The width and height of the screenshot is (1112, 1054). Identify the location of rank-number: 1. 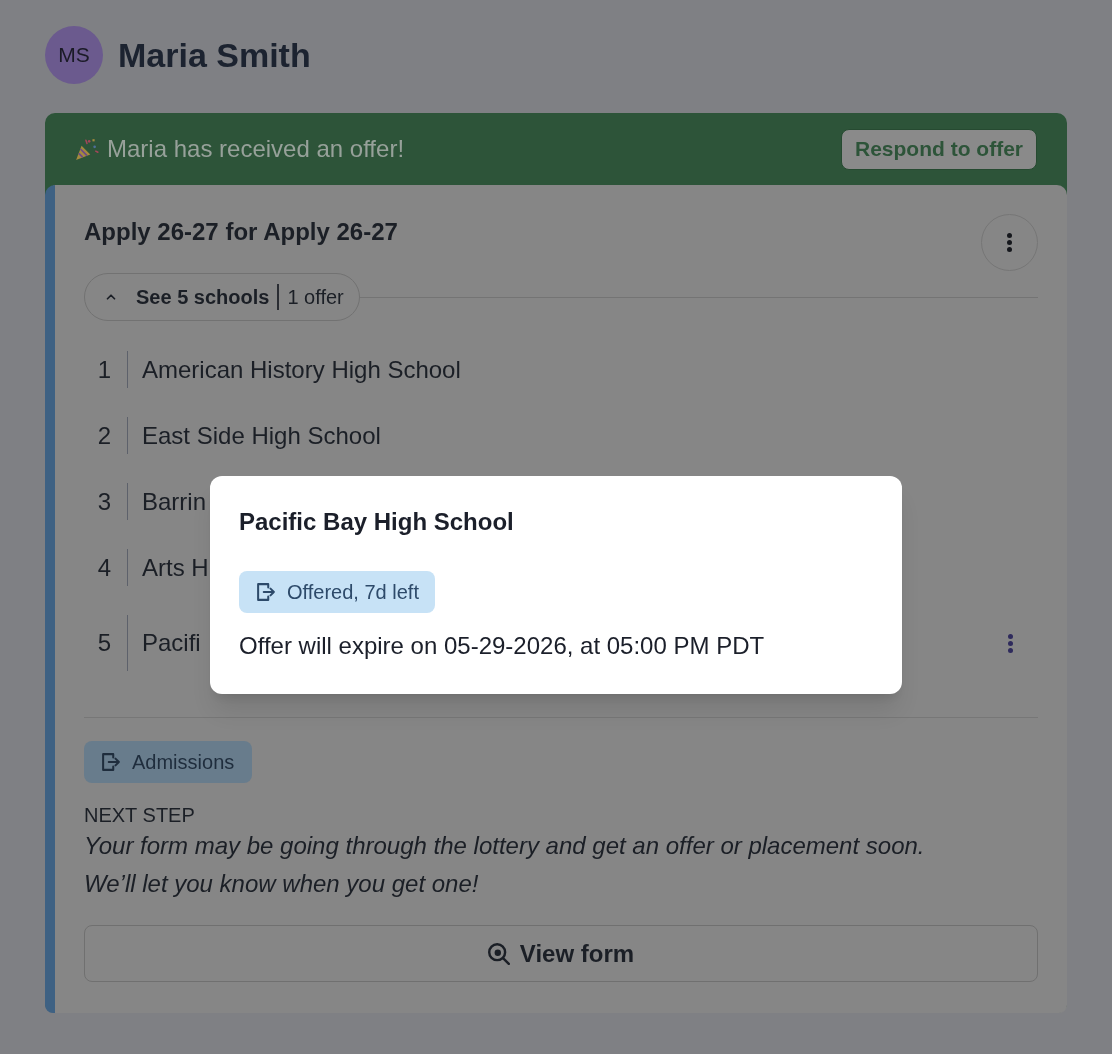
(104, 369).